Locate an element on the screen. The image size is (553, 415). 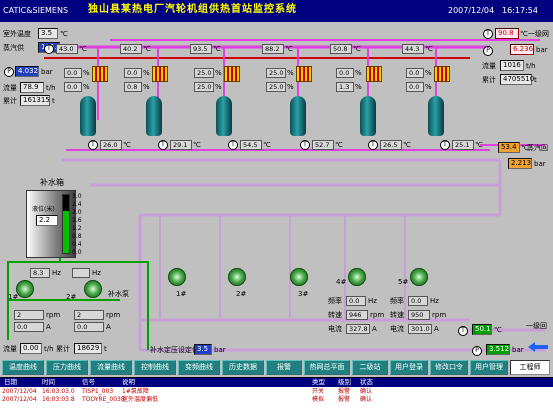
nav-flow-curve: 流量曲线 is located at coordinates (111, 367).